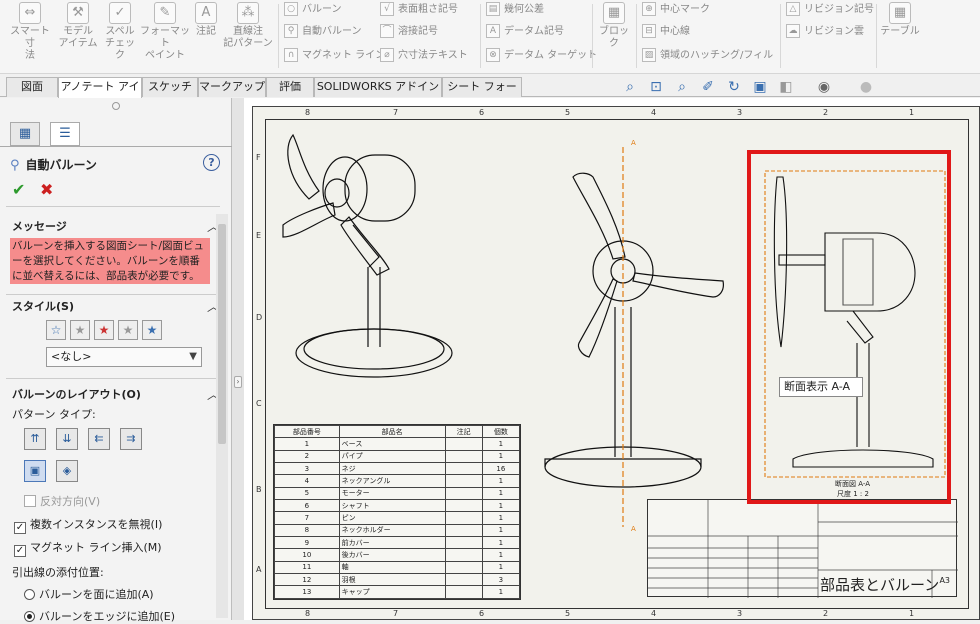 Image resolution: width=980 pixels, height=624 pixels. I want to click on datum-feature-button: A データム記号, so click(525, 32).